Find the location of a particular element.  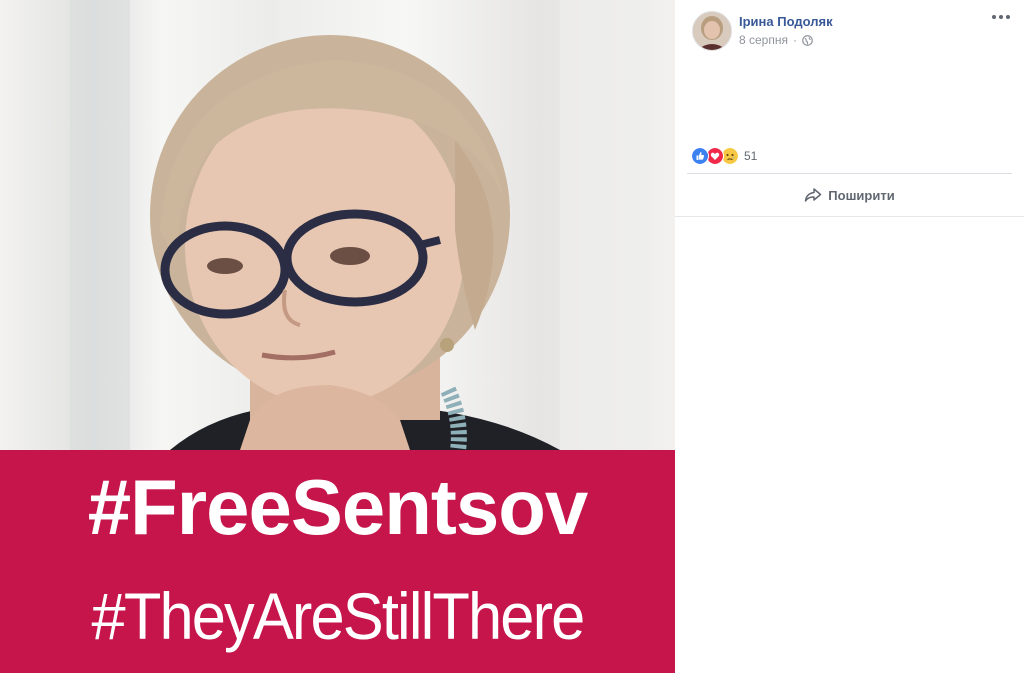

section-divider is located at coordinates (849, 216).